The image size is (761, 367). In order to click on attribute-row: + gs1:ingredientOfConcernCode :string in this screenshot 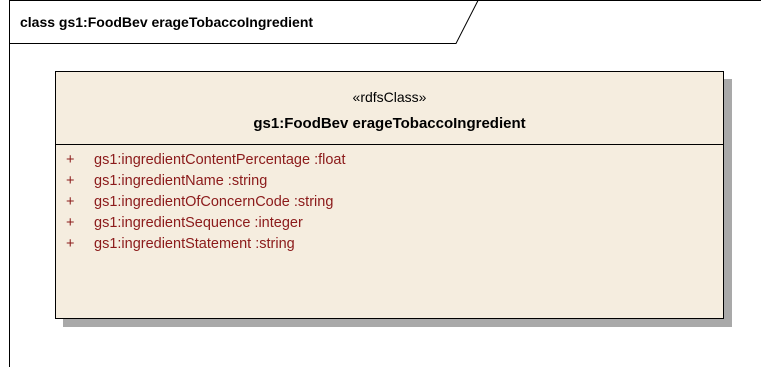, I will do `click(389, 204)`.